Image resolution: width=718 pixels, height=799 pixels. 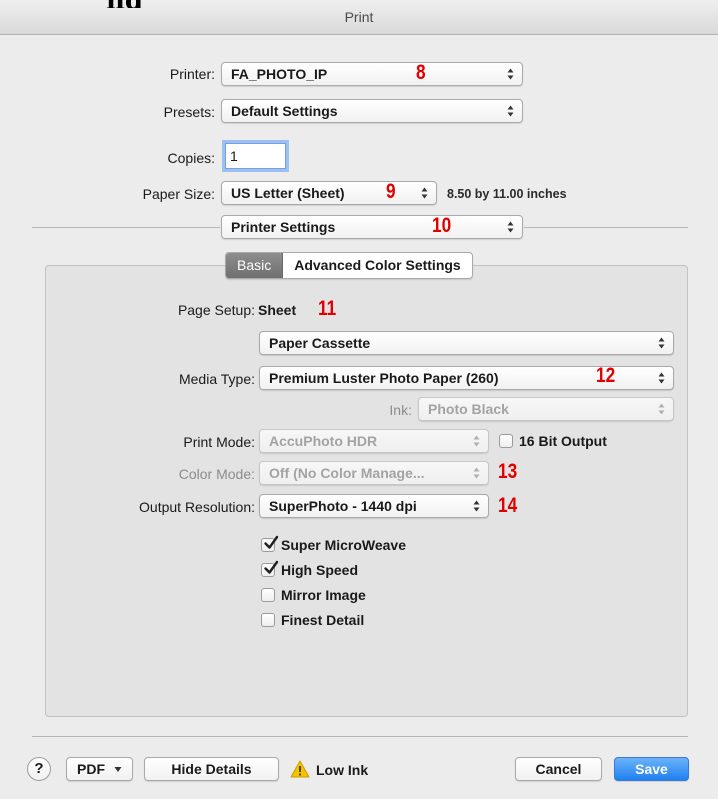 What do you see at coordinates (327, 308) in the screenshot?
I see `annotation-marker: 11` at bounding box center [327, 308].